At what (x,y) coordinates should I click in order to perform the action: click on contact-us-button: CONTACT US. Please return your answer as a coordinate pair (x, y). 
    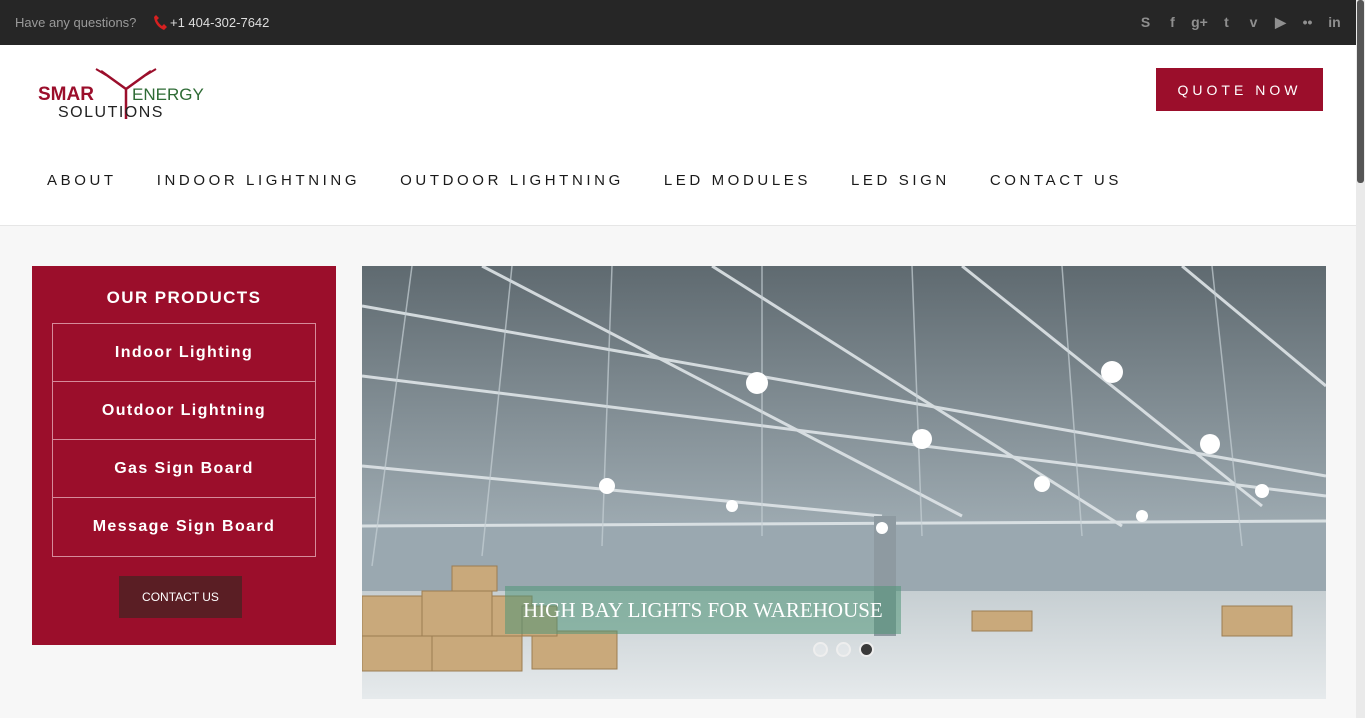
    Looking at the image, I should click on (180, 597).